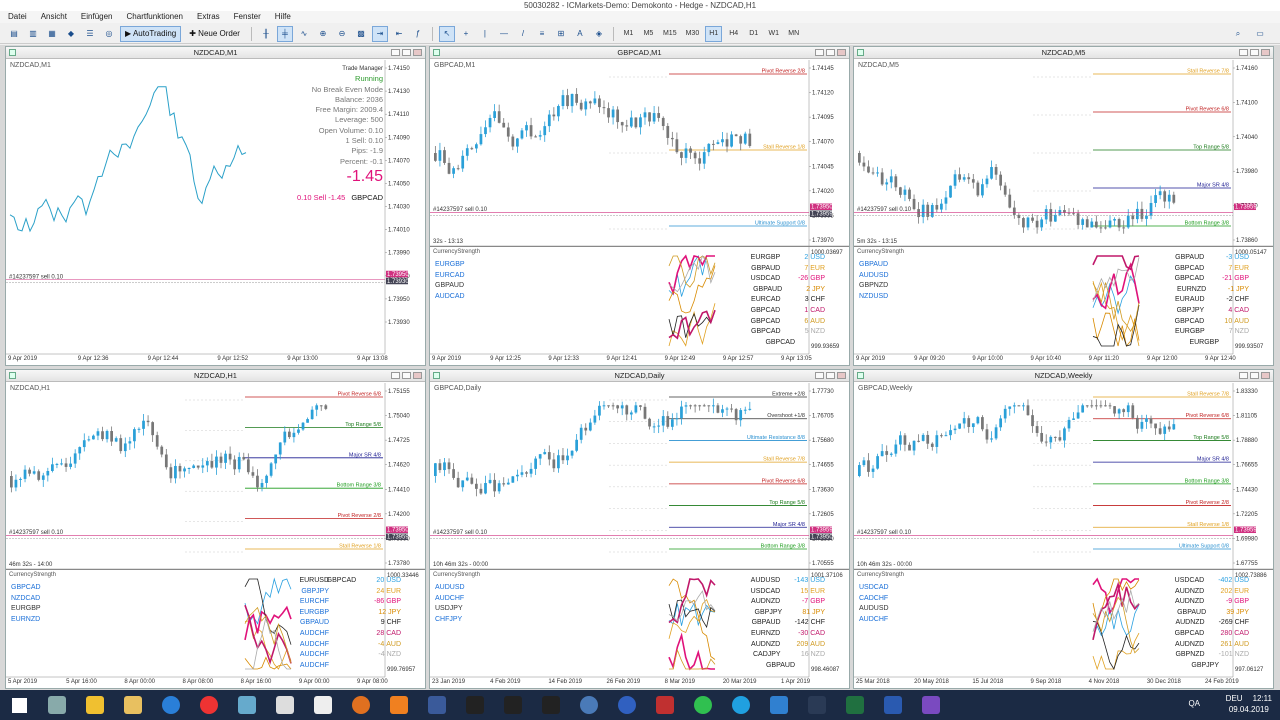 The height and width of the screenshot is (720, 1280). What do you see at coordinates (323, 34) in the screenshot?
I see `zoom-in-icon: ⊕` at bounding box center [323, 34].